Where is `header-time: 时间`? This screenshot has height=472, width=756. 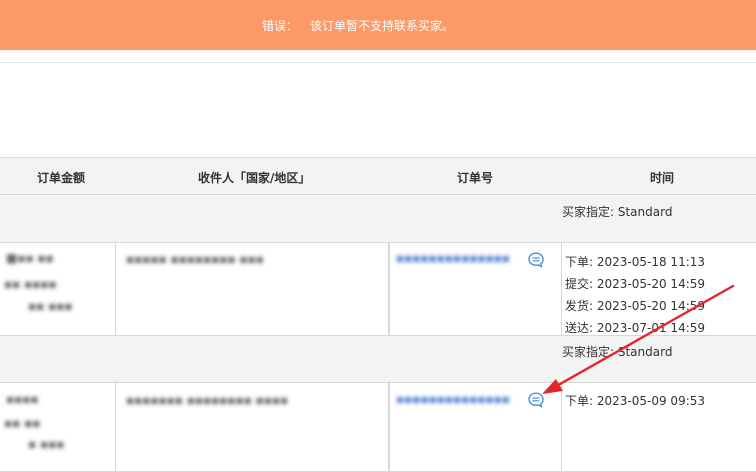
header-time: 时间 is located at coordinates (662, 178).